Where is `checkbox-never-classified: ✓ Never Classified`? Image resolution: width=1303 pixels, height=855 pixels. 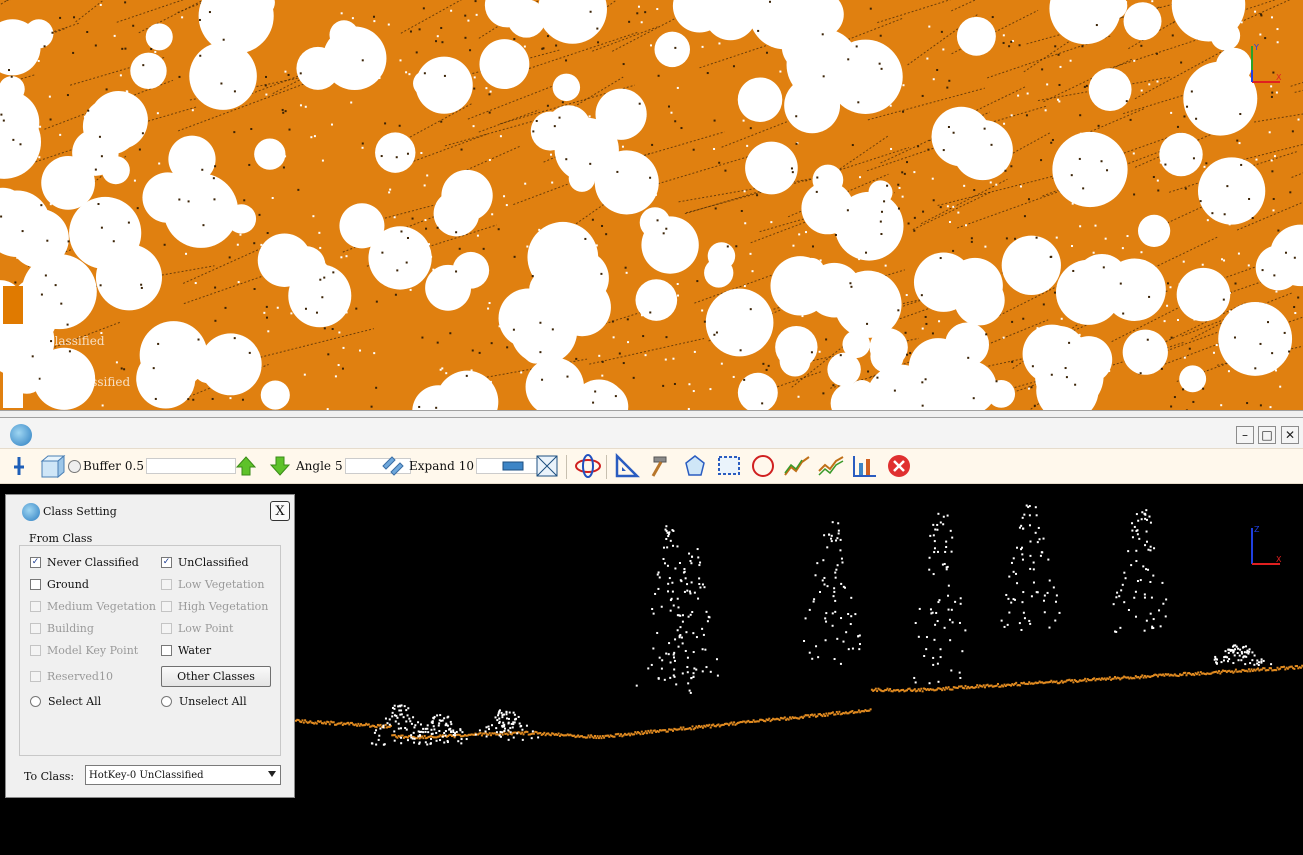 checkbox-never-classified: ✓ Never Classified is located at coordinates (84, 562).